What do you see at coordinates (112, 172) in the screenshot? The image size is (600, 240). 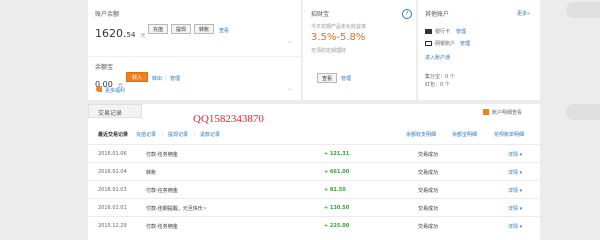 I see `row-date: 2016.01.04` at bounding box center [112, 172].